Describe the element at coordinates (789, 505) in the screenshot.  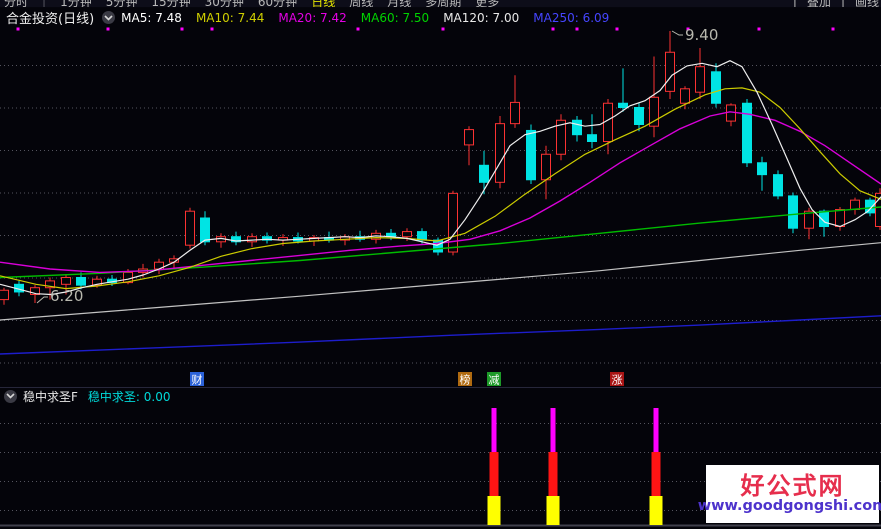
I see `watermark-site-url: www.goodgongshi.com` at that location.